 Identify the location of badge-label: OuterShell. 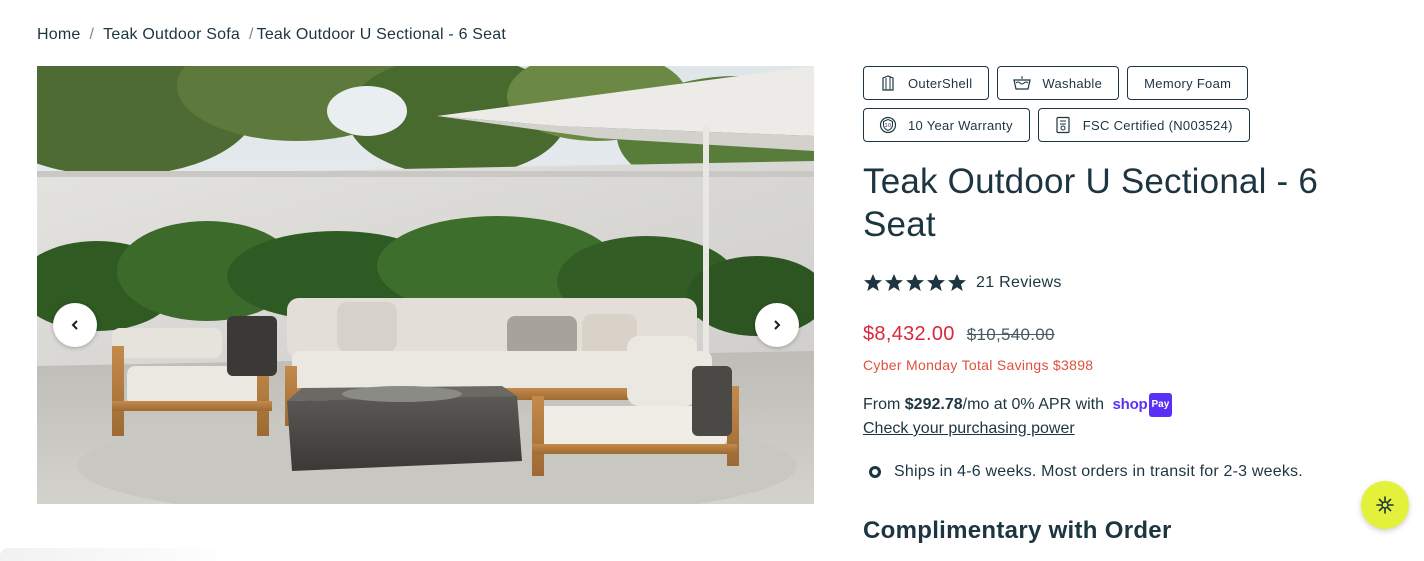
(940, 83).